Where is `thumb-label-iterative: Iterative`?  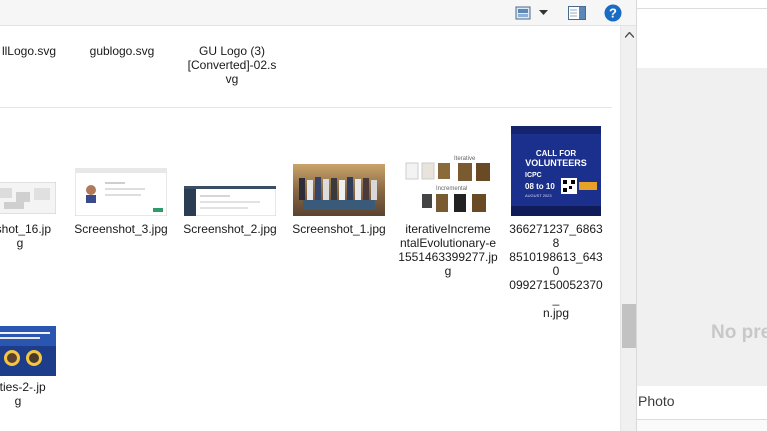 thumb-label-iterative: Iterative is located at coordinates (465, 159).